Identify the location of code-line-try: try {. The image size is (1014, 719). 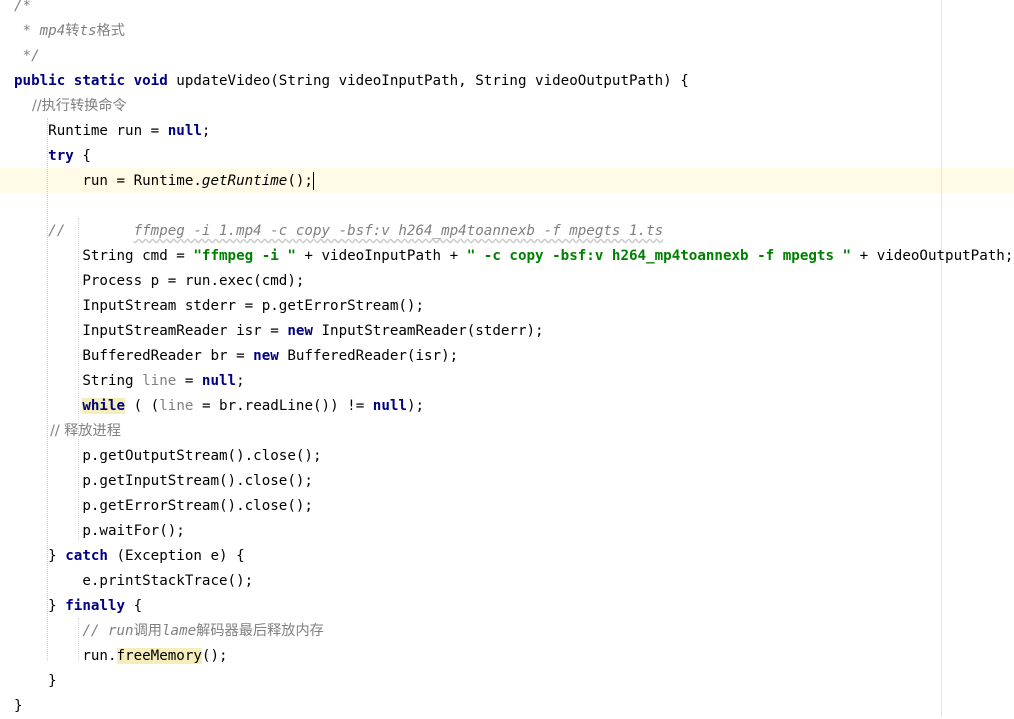
(52, 156).